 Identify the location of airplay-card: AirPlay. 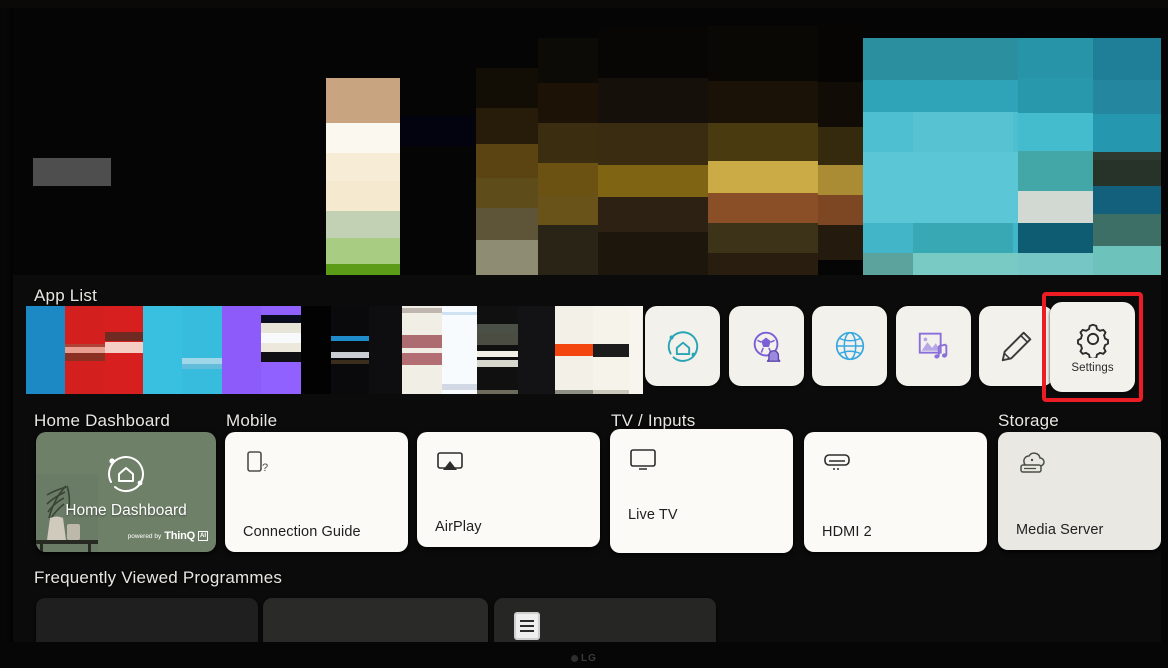
(508, 489).